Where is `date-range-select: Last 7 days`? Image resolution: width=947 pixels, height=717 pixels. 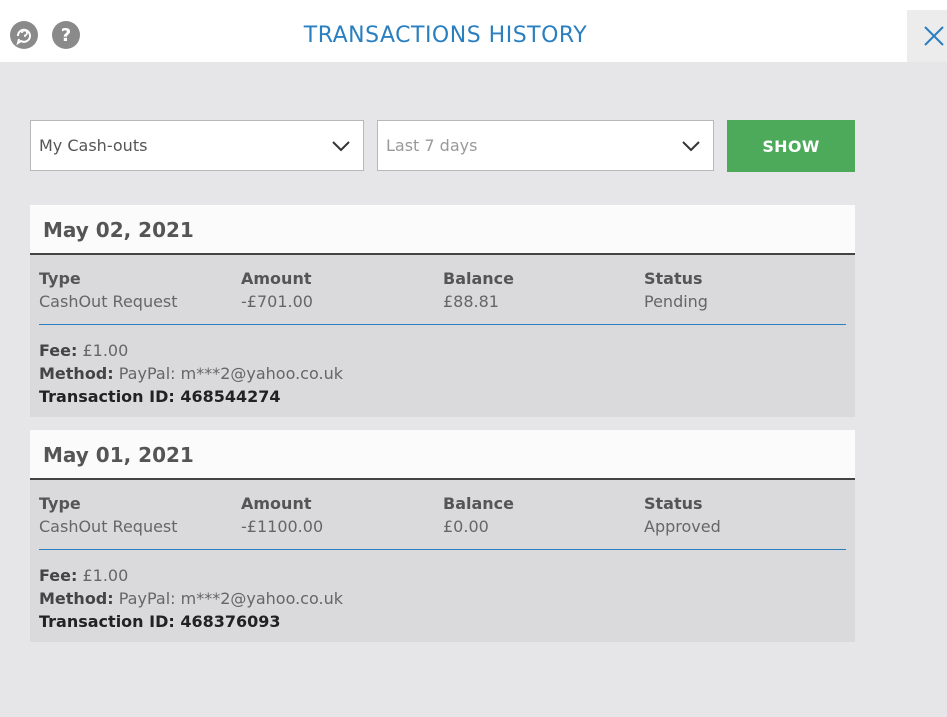 date-range-select: Last 7 days is located at coordinates (545, 145).